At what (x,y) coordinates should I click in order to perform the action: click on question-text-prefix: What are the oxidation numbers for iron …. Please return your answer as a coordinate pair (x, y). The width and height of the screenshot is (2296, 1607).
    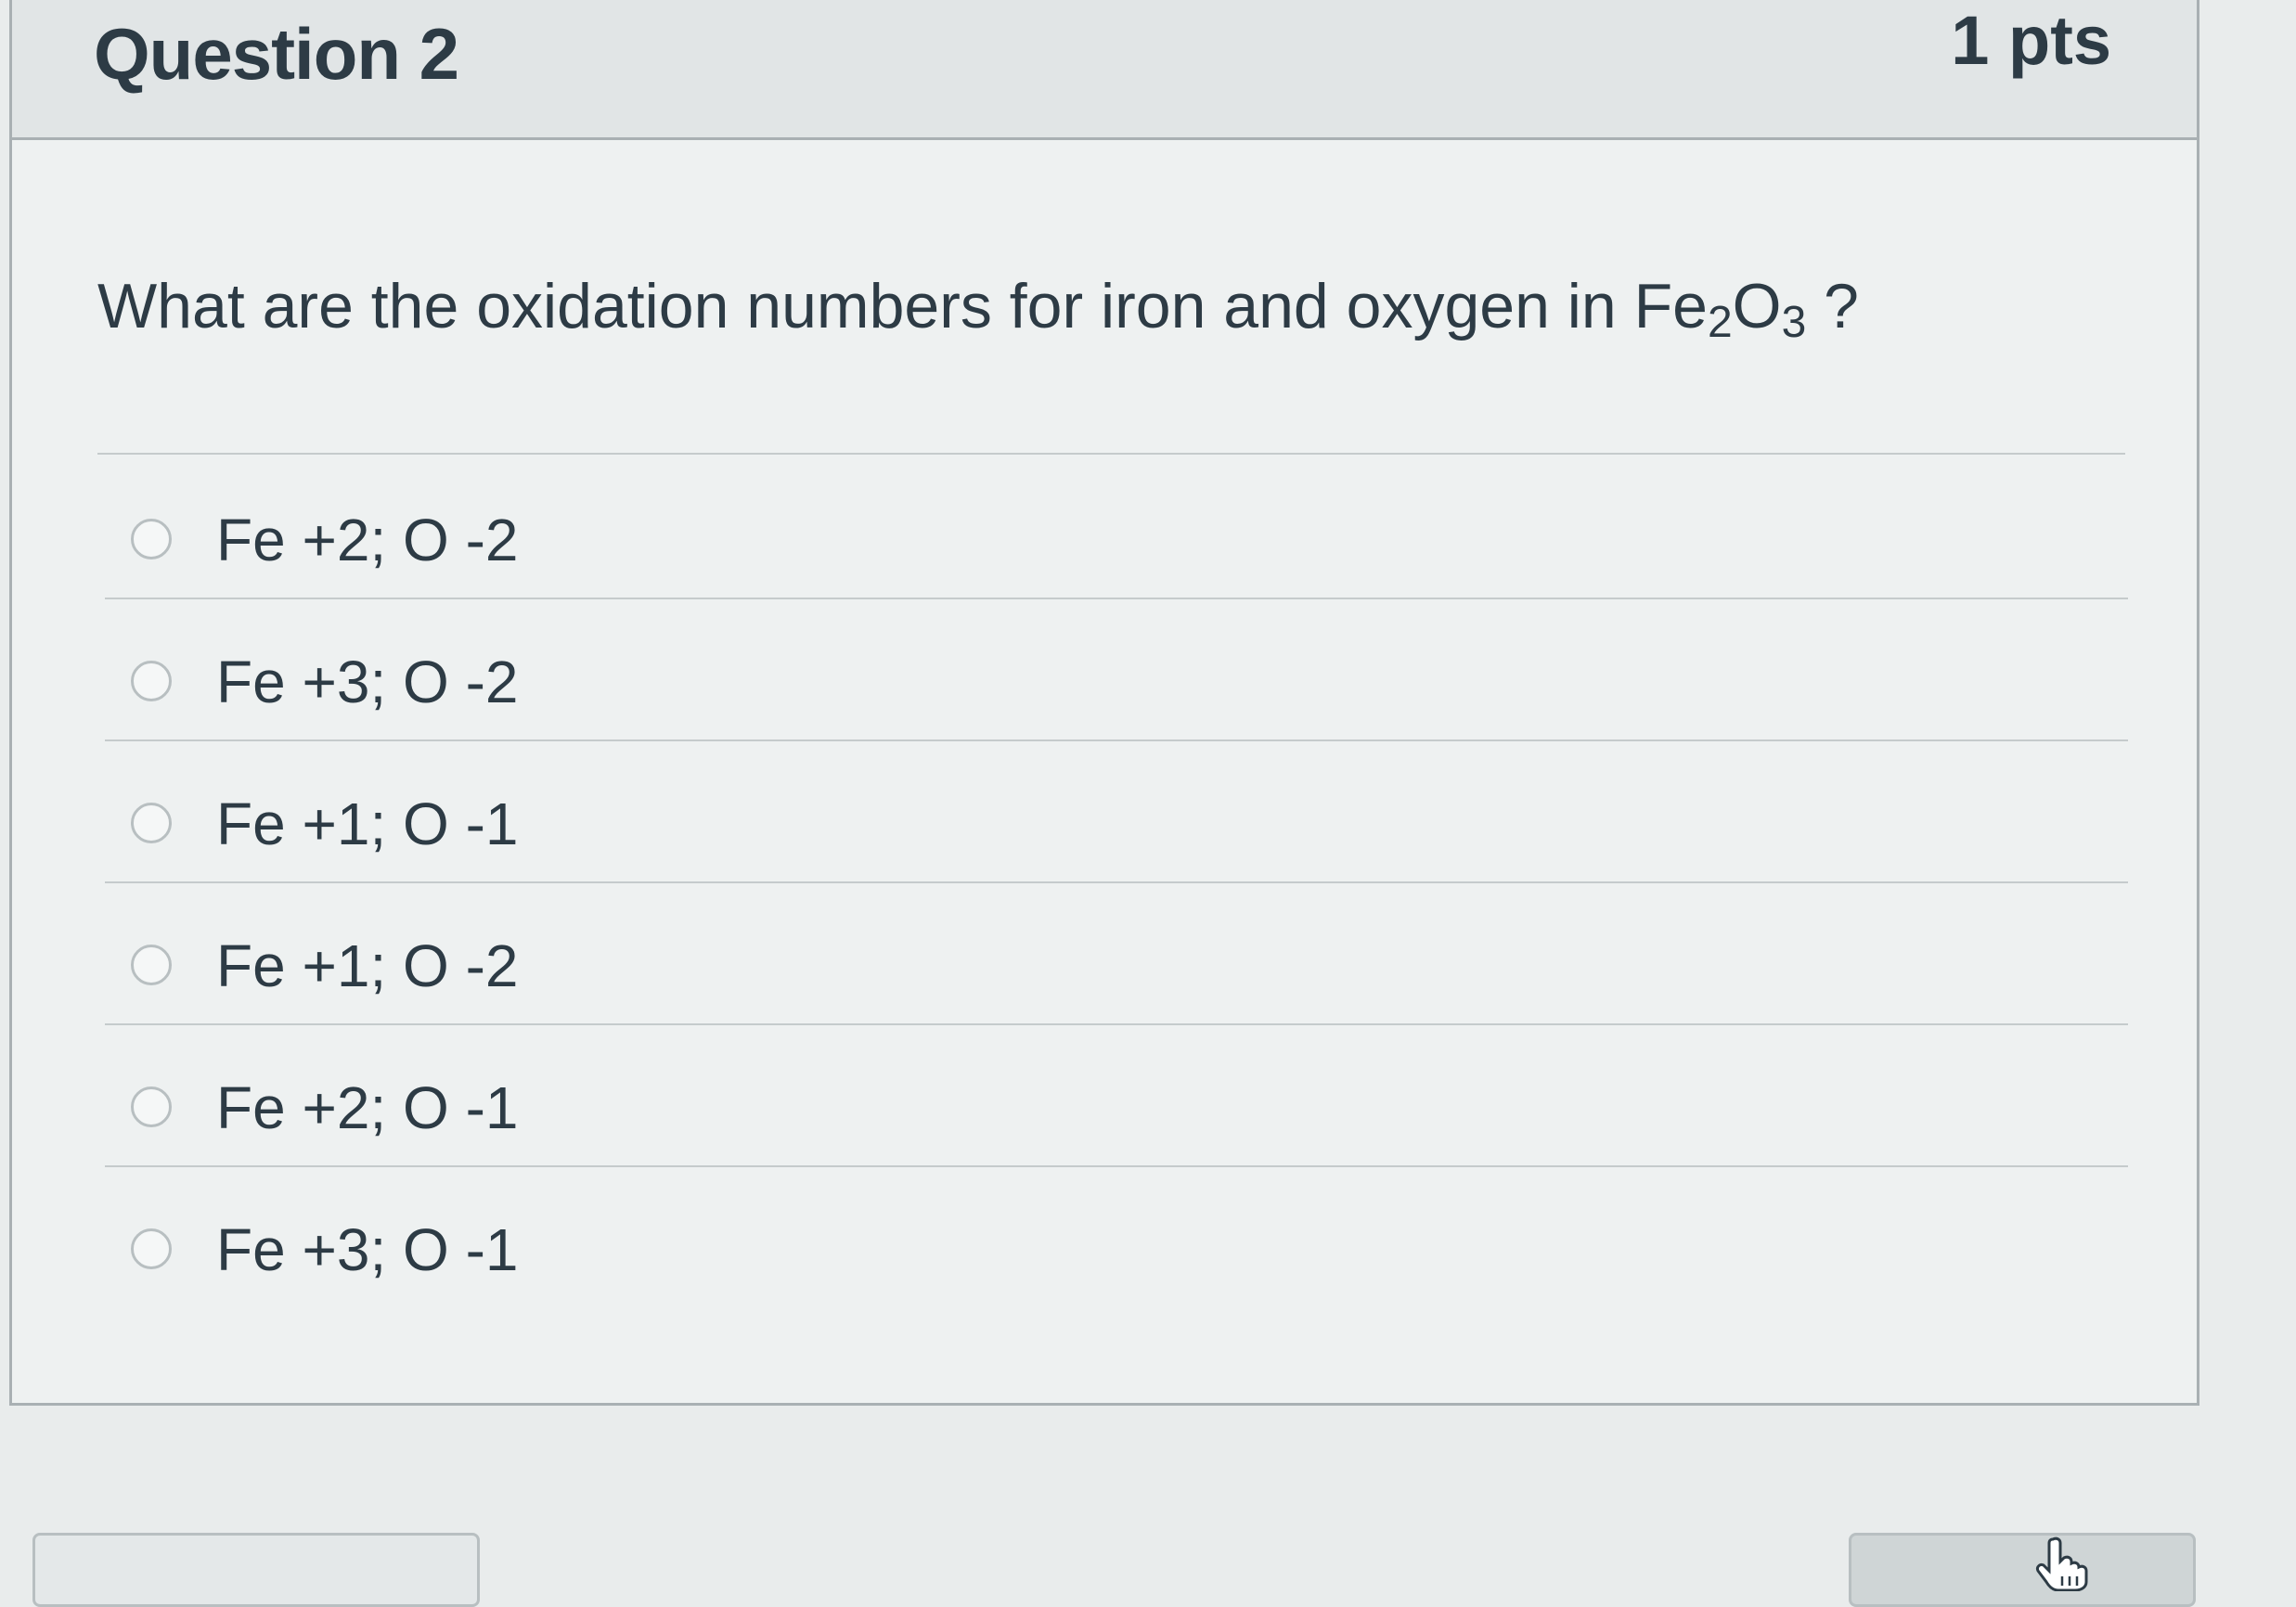
    Looking at the image, I should click on (902, 306).